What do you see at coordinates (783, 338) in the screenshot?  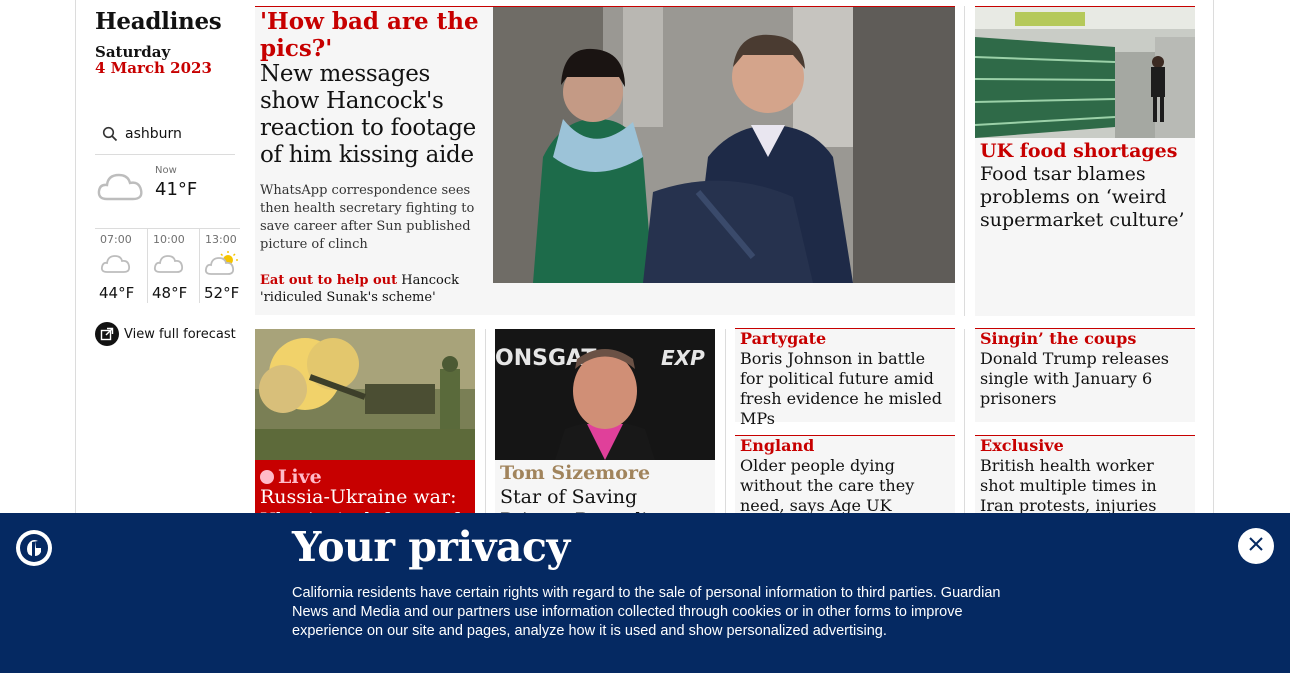 I see `card-kicker: Partygate` at bounding box center [783, 338].